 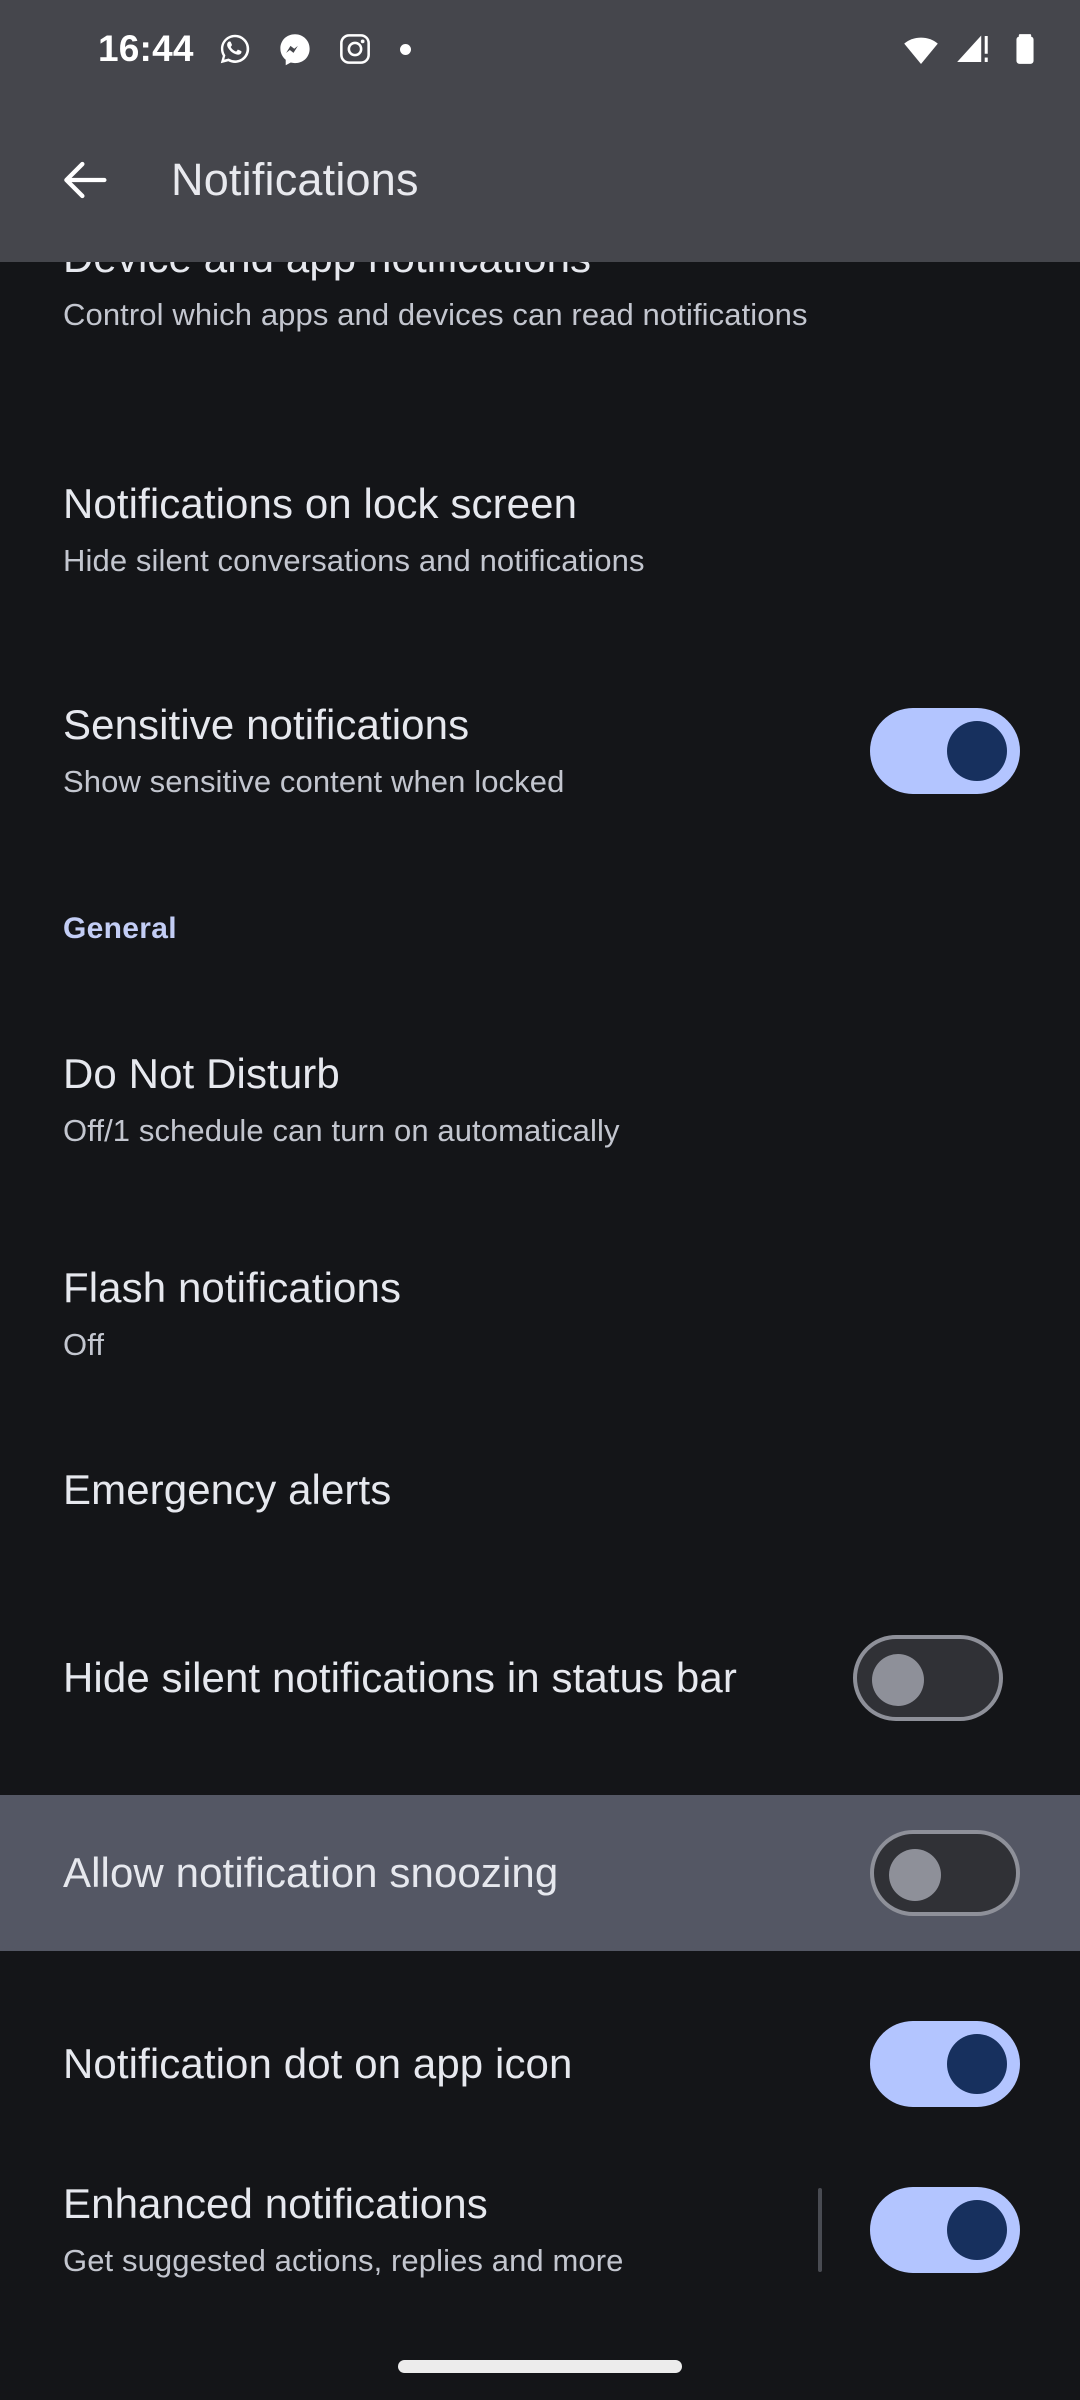 I want to click on row-title: Flash notifications, so click(x=232, y=1288).